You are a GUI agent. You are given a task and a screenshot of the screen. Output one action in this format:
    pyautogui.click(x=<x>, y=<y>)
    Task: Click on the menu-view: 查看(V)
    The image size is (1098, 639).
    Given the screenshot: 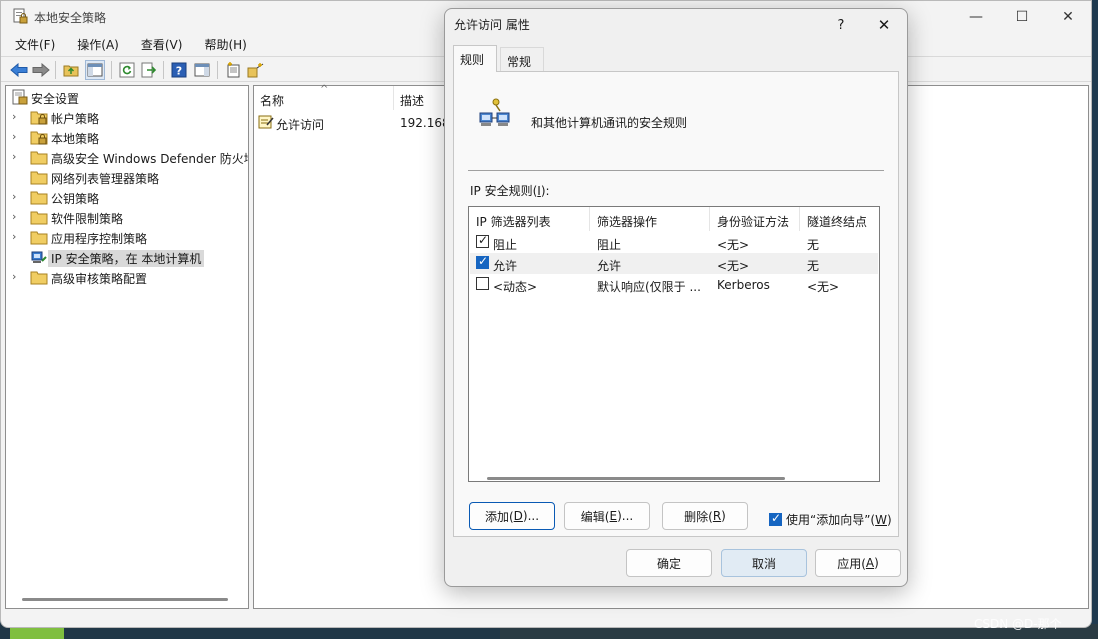 What is the action you would take?
    pyautogui.click(x=159, y=44)
    